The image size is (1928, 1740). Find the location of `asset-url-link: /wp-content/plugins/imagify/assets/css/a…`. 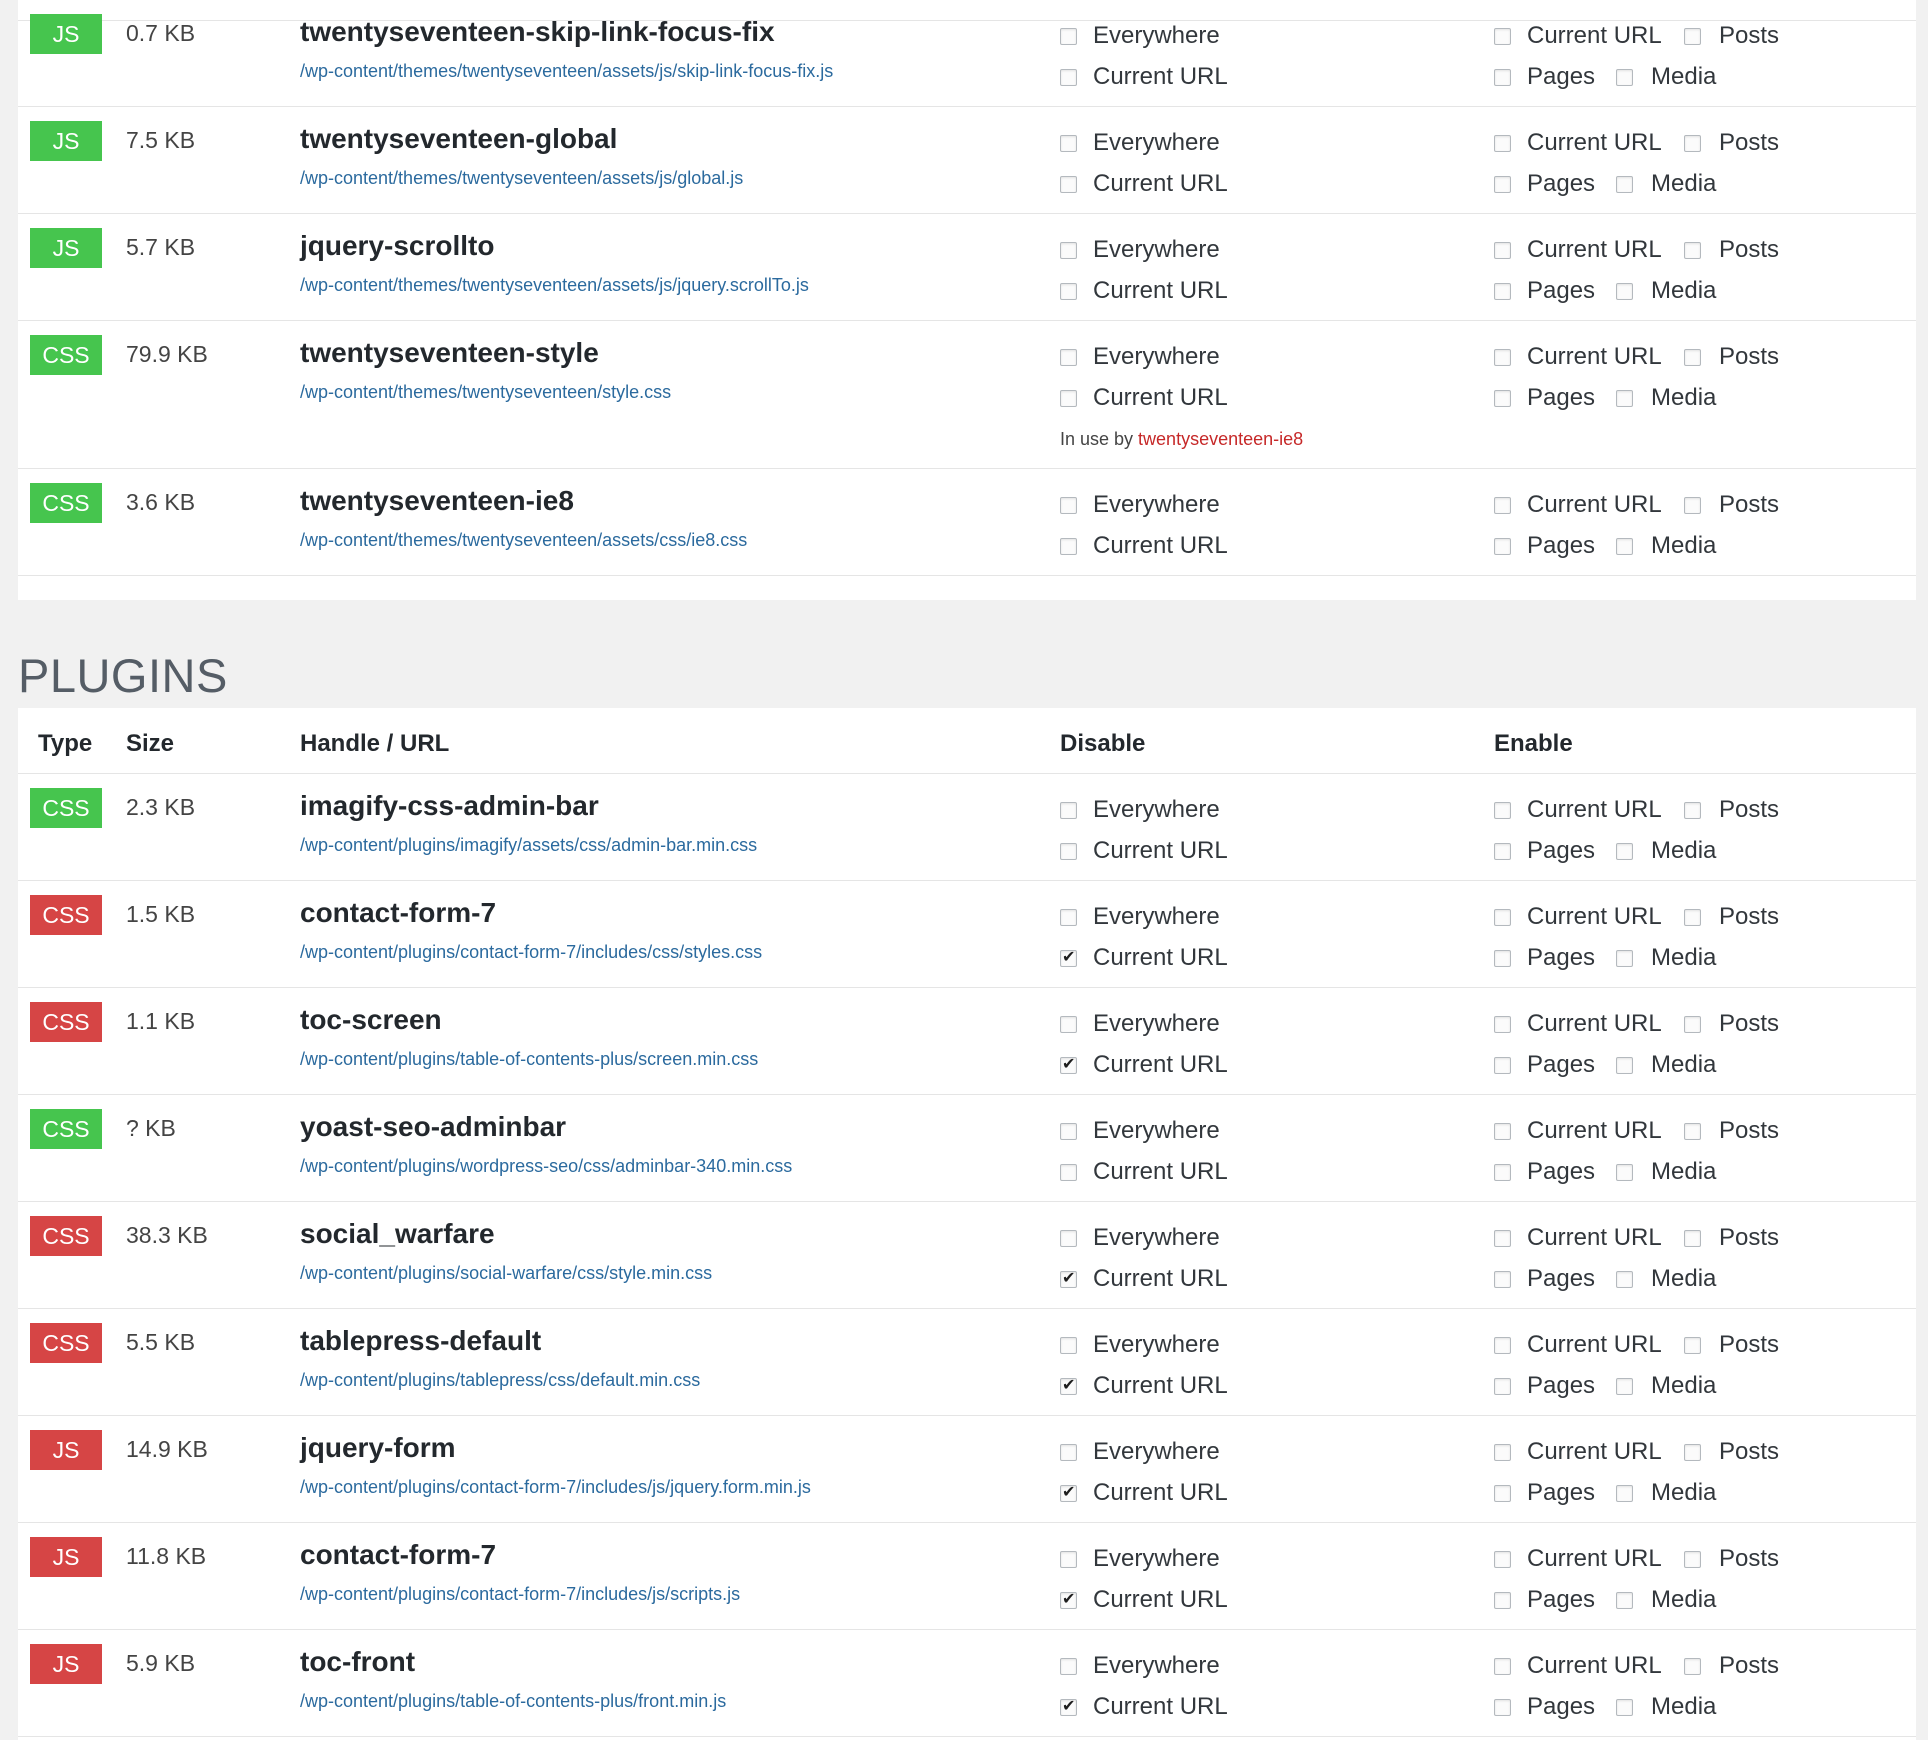

asset-url-link: /wp-content/plugins/imagify/assets/css/a… is located at coordinates (528, 845).